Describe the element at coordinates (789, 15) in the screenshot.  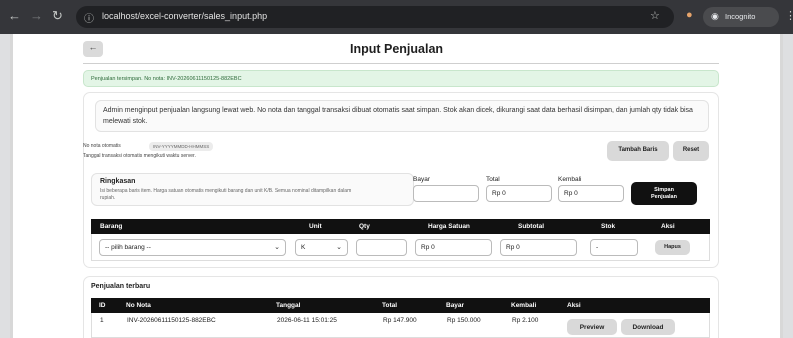
I see `menu-kebab-icon: ⋮` at that location.